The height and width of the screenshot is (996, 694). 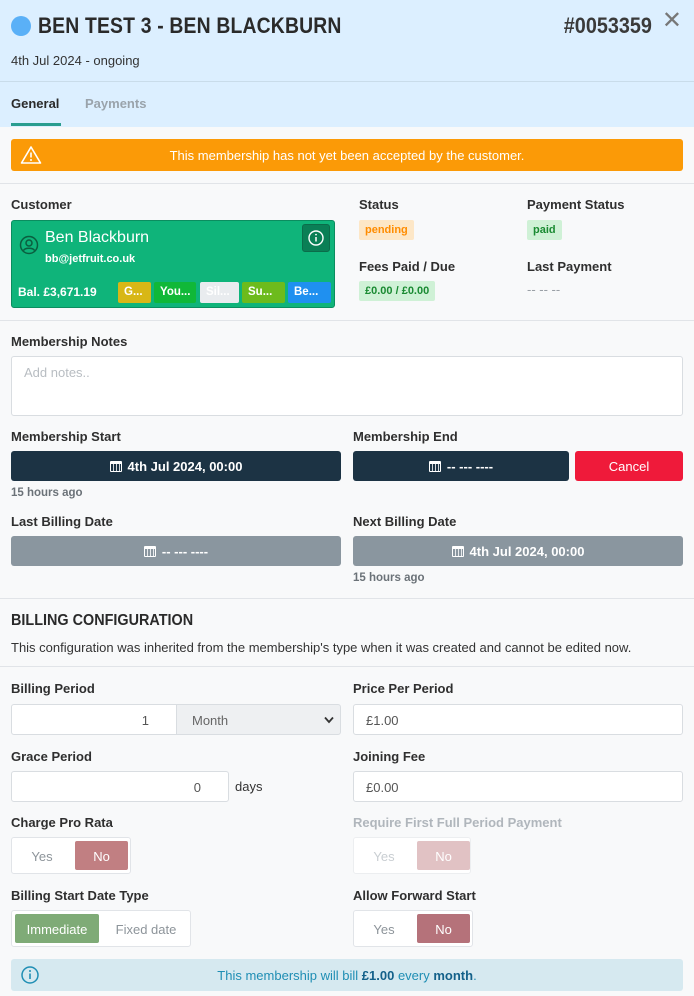 I want to click on price-input: £1.00, so click(x=518, y=719).